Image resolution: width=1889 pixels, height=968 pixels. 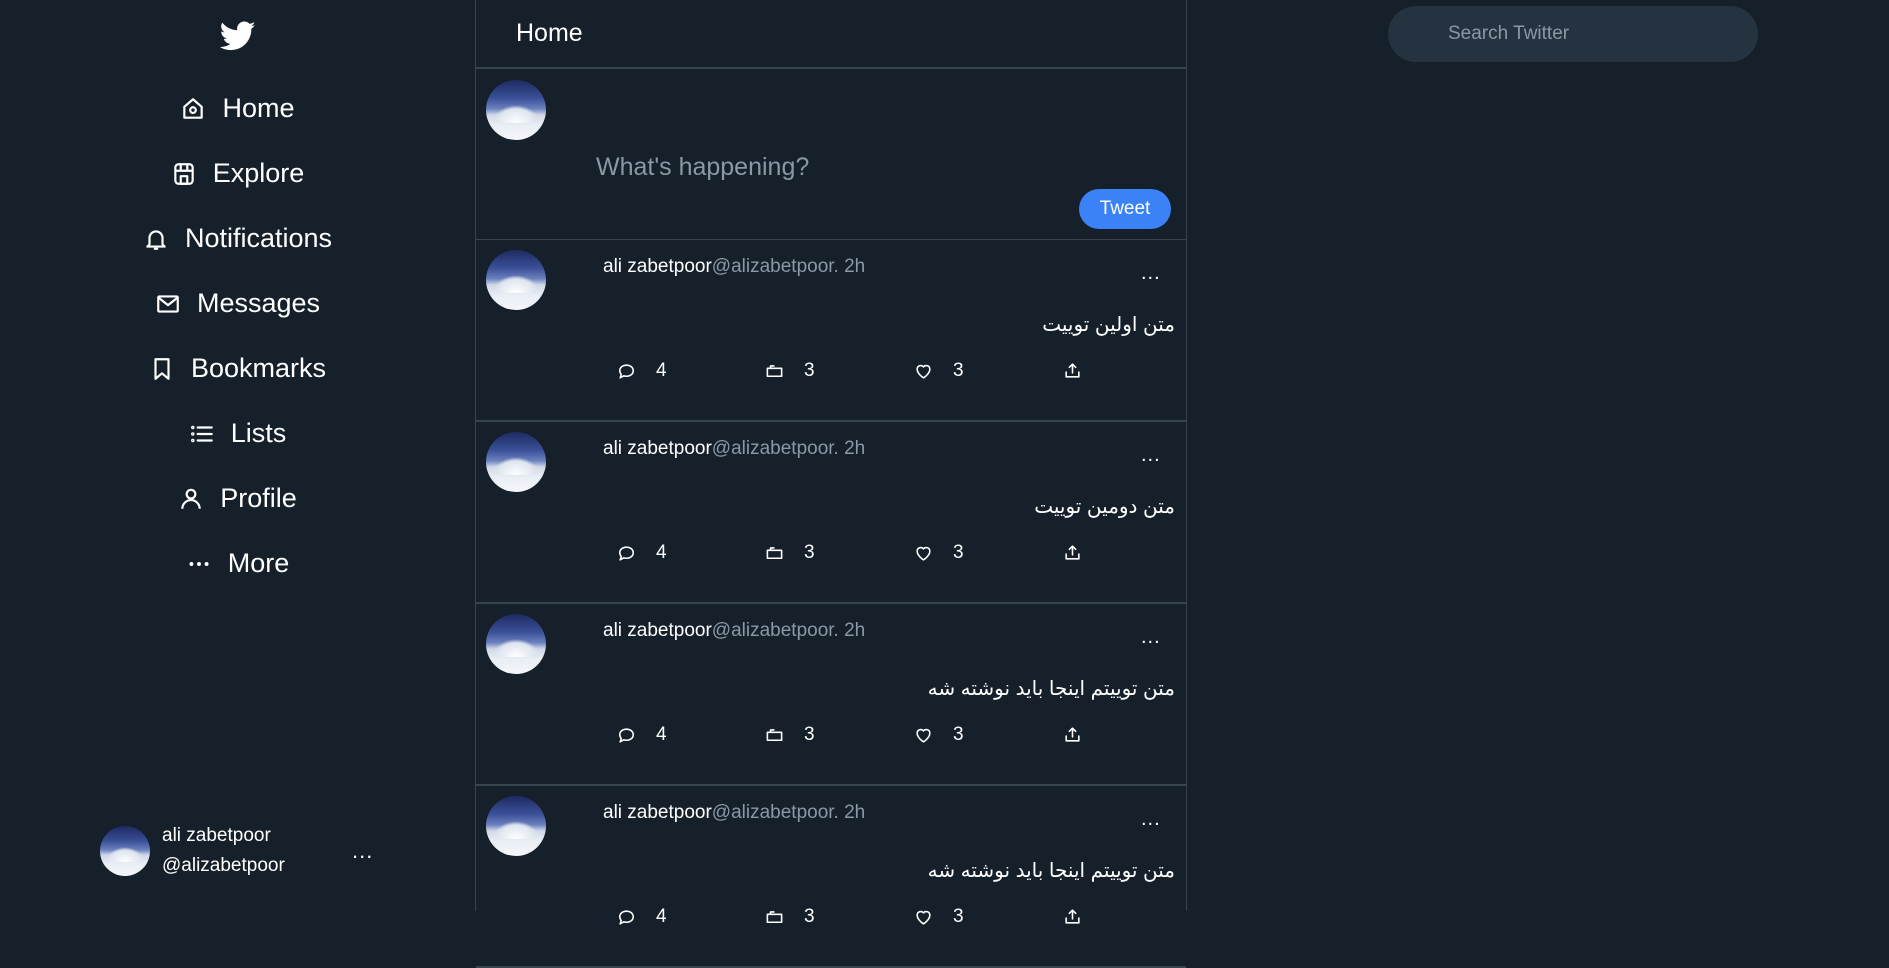 What do you see at coordinates (258, 368) in the screenshot?
I see `nav-label: Bookmarks` at bounding box center [258, 368].